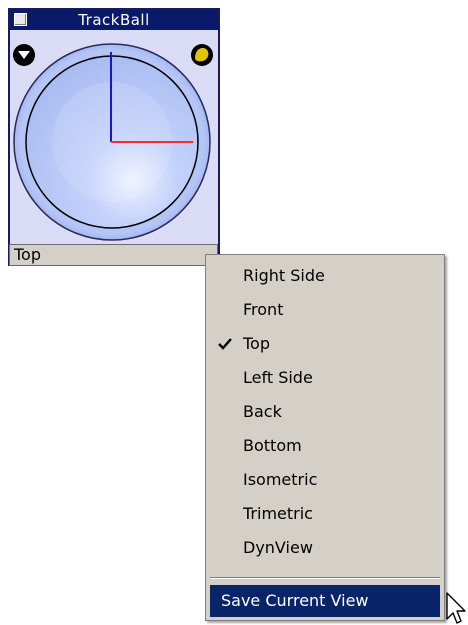 The width and height of the screenshot is (468, 625). What do you see at coordinates (263, 309) in the screenshot?
I see `menu-item-label: Front` at bounding box center [263, 309].